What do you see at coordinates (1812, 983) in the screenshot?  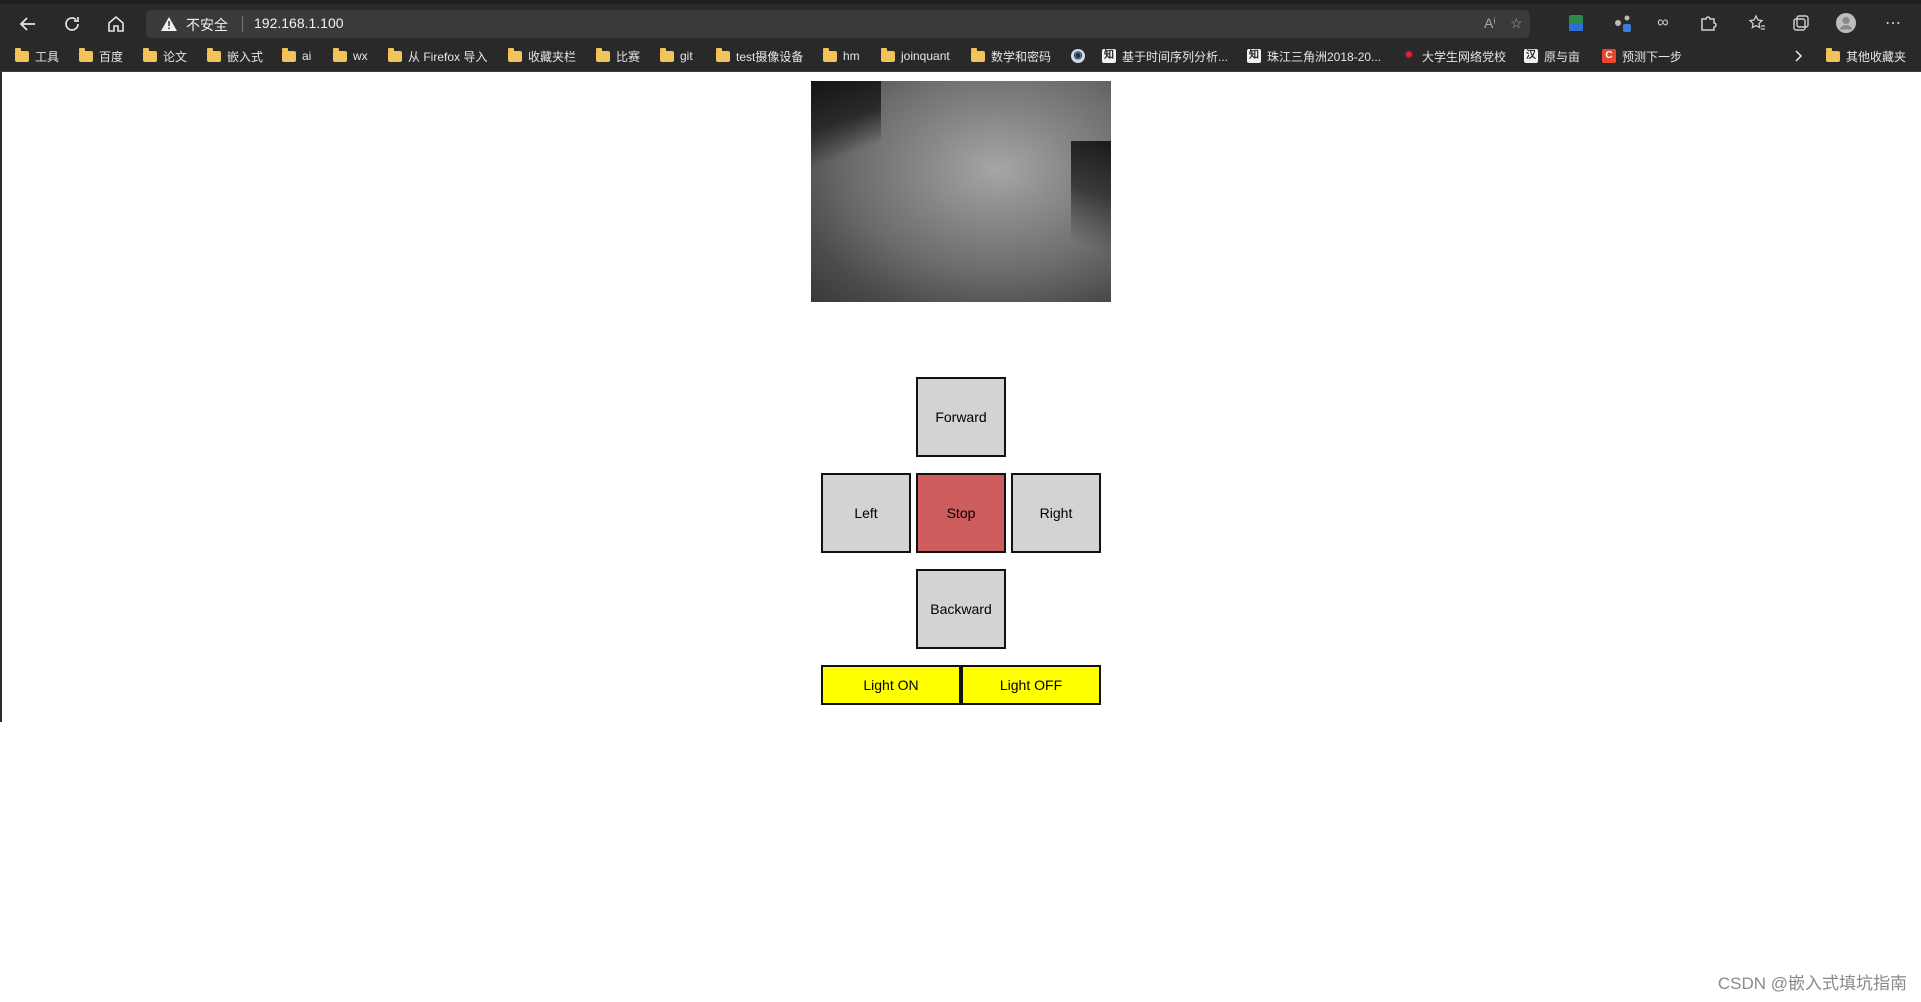 I see `watermark-text: CSDN @嵌入式填坑指南` at bounding box center [1812, 983].